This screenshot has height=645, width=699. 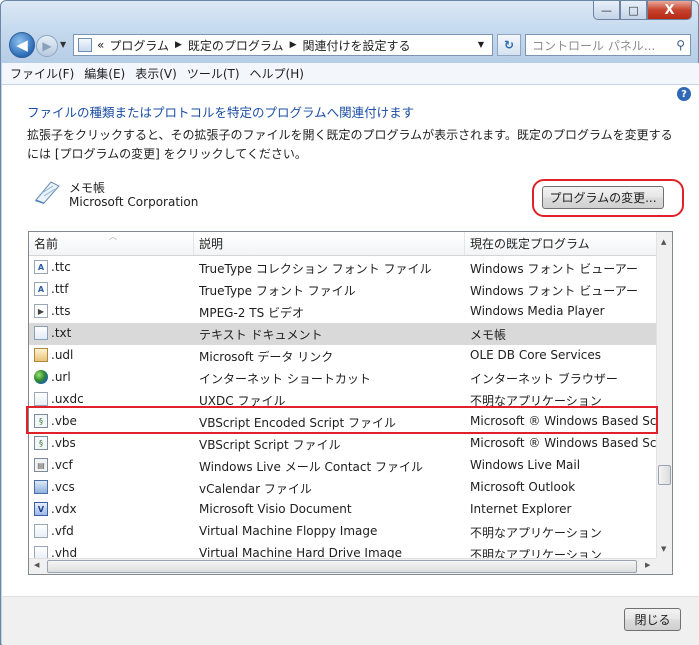 I want to click on row-description: TrueType コレクション フォント ファイル, so click(x=315, y=269).